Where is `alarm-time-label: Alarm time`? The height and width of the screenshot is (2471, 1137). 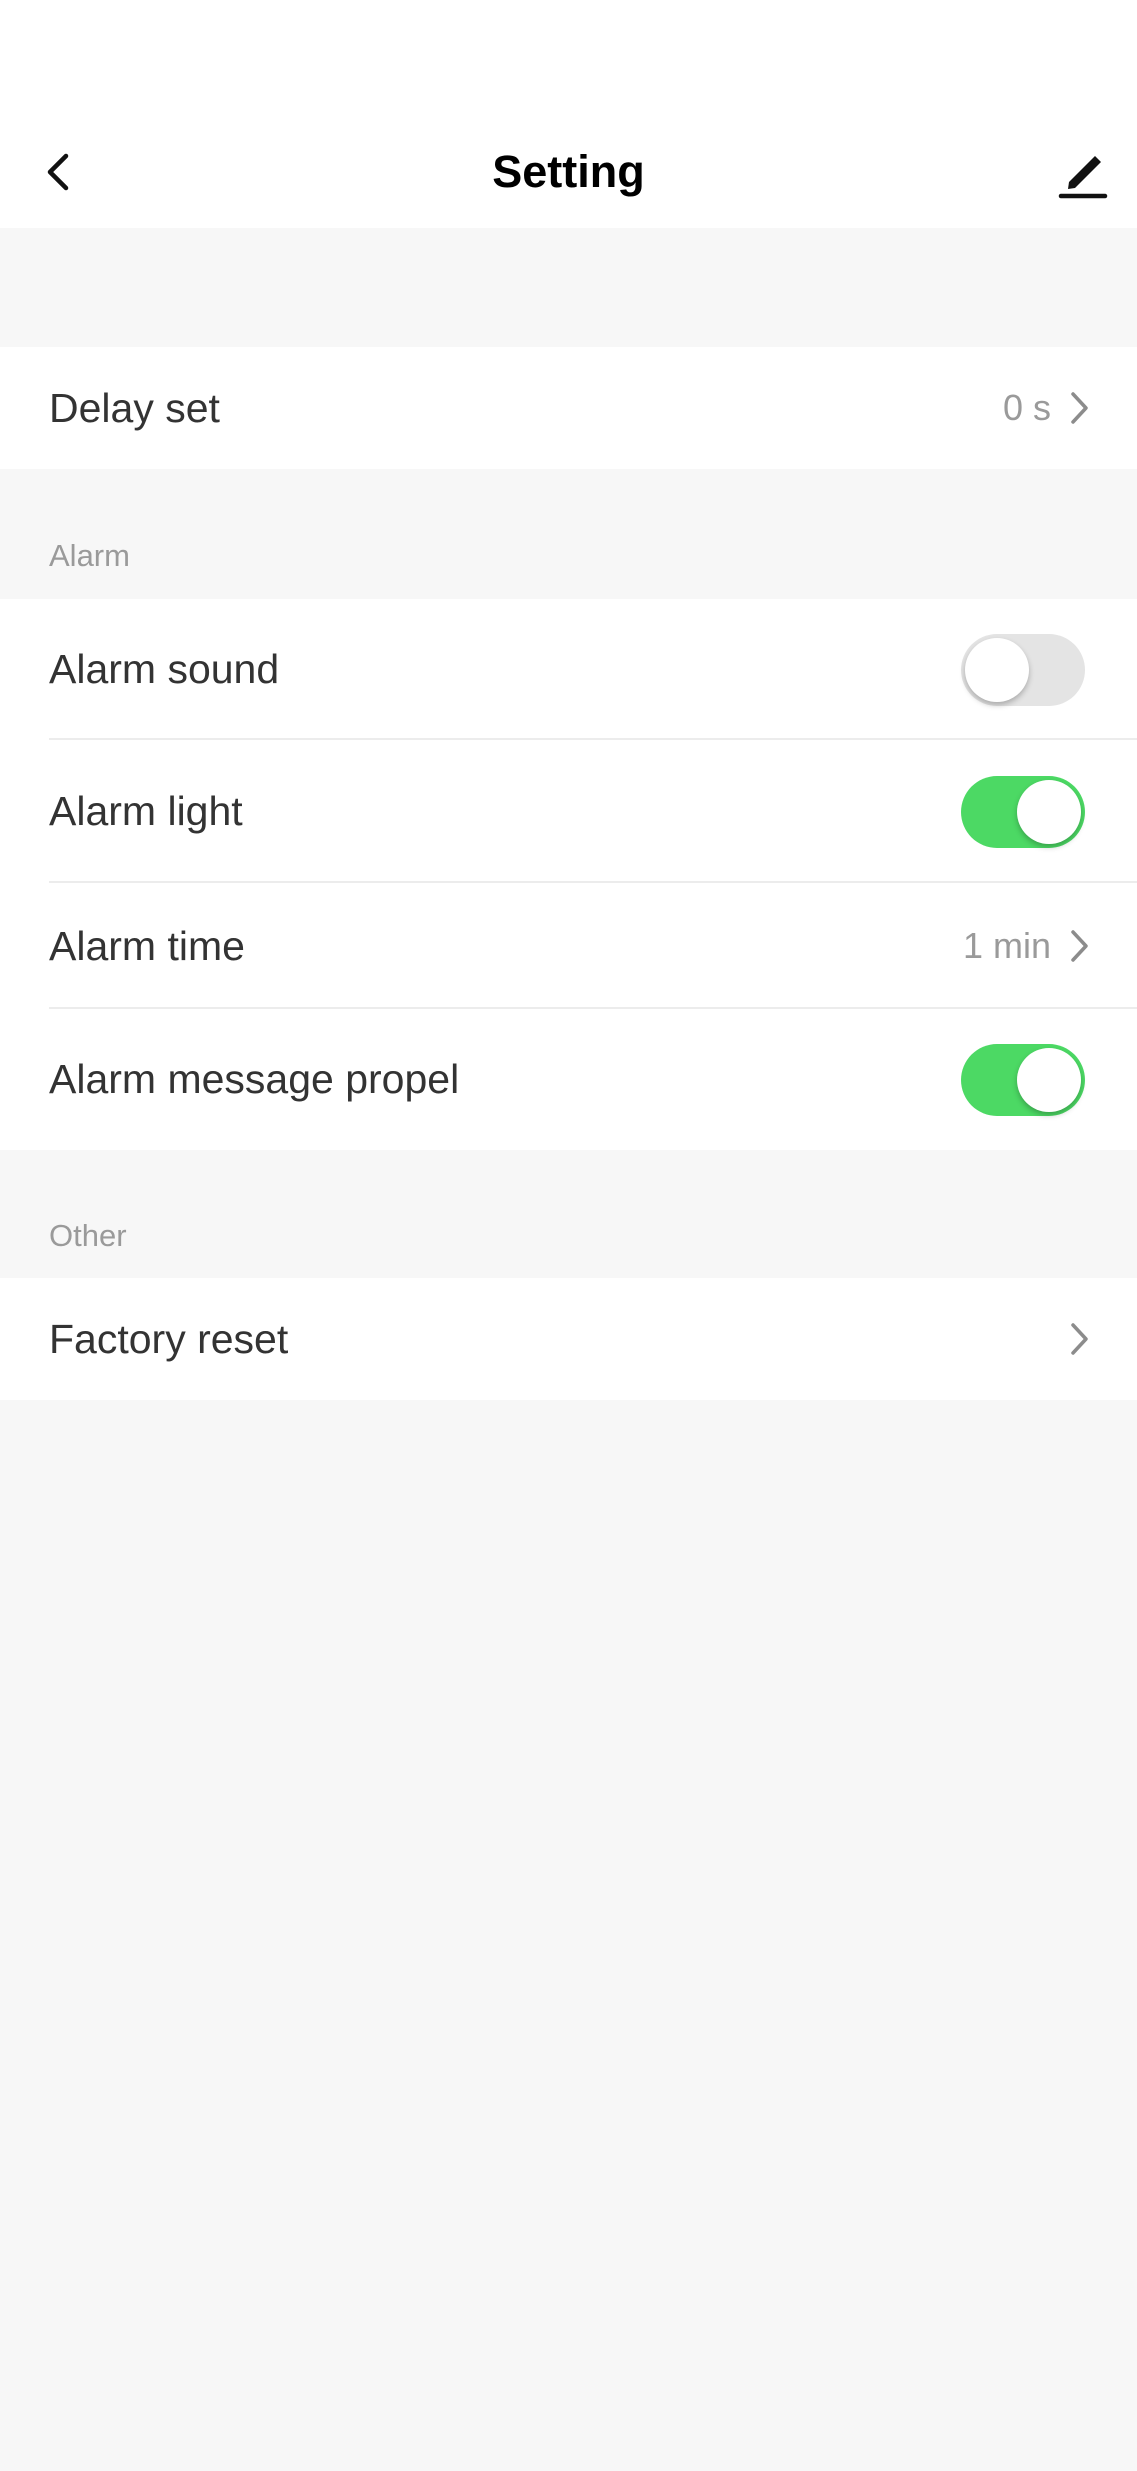
alarm-time-label: Alarm time is located at coordinates (147, 945).